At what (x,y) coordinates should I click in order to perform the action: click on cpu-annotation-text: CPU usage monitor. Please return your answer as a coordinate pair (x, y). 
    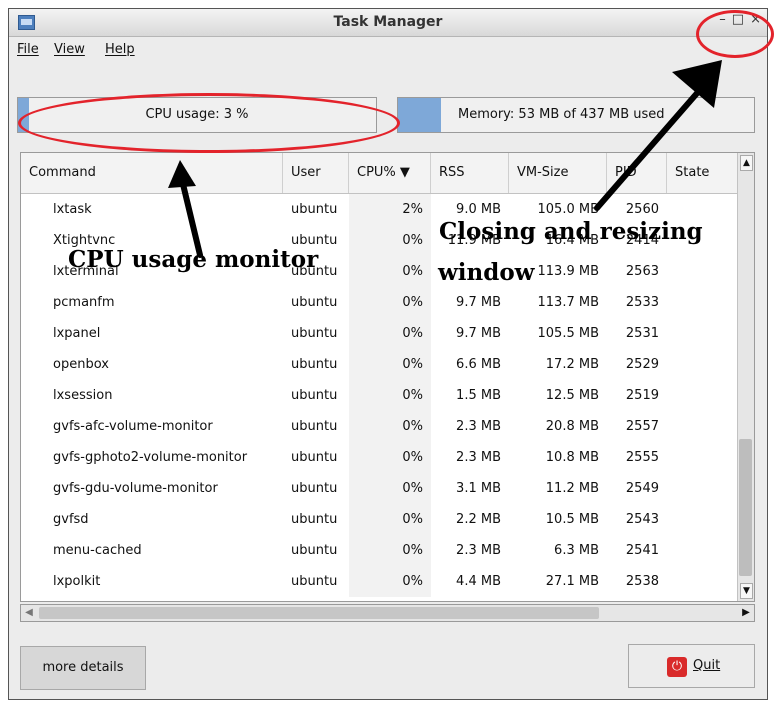
    Looking at the image, I should click on (193, 259).